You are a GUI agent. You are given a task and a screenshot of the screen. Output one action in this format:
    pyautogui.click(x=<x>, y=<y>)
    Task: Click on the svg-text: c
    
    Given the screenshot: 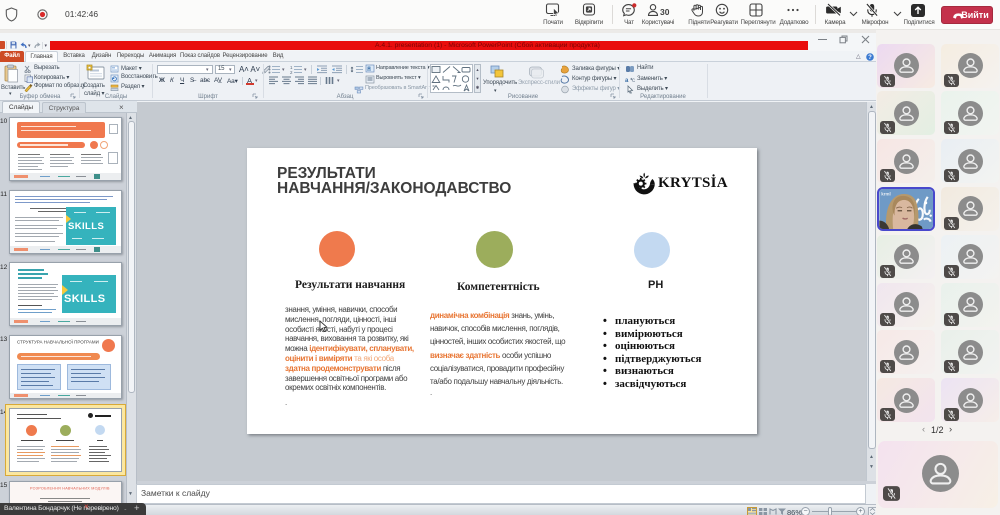 What is the action you would take?
    pyautogui.click(x=633, y=81)
    